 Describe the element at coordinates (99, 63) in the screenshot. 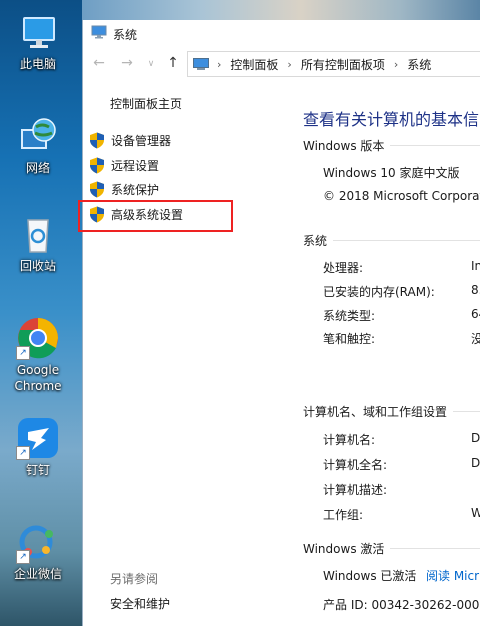

I see `back-arrow-icon: ←` at that location.